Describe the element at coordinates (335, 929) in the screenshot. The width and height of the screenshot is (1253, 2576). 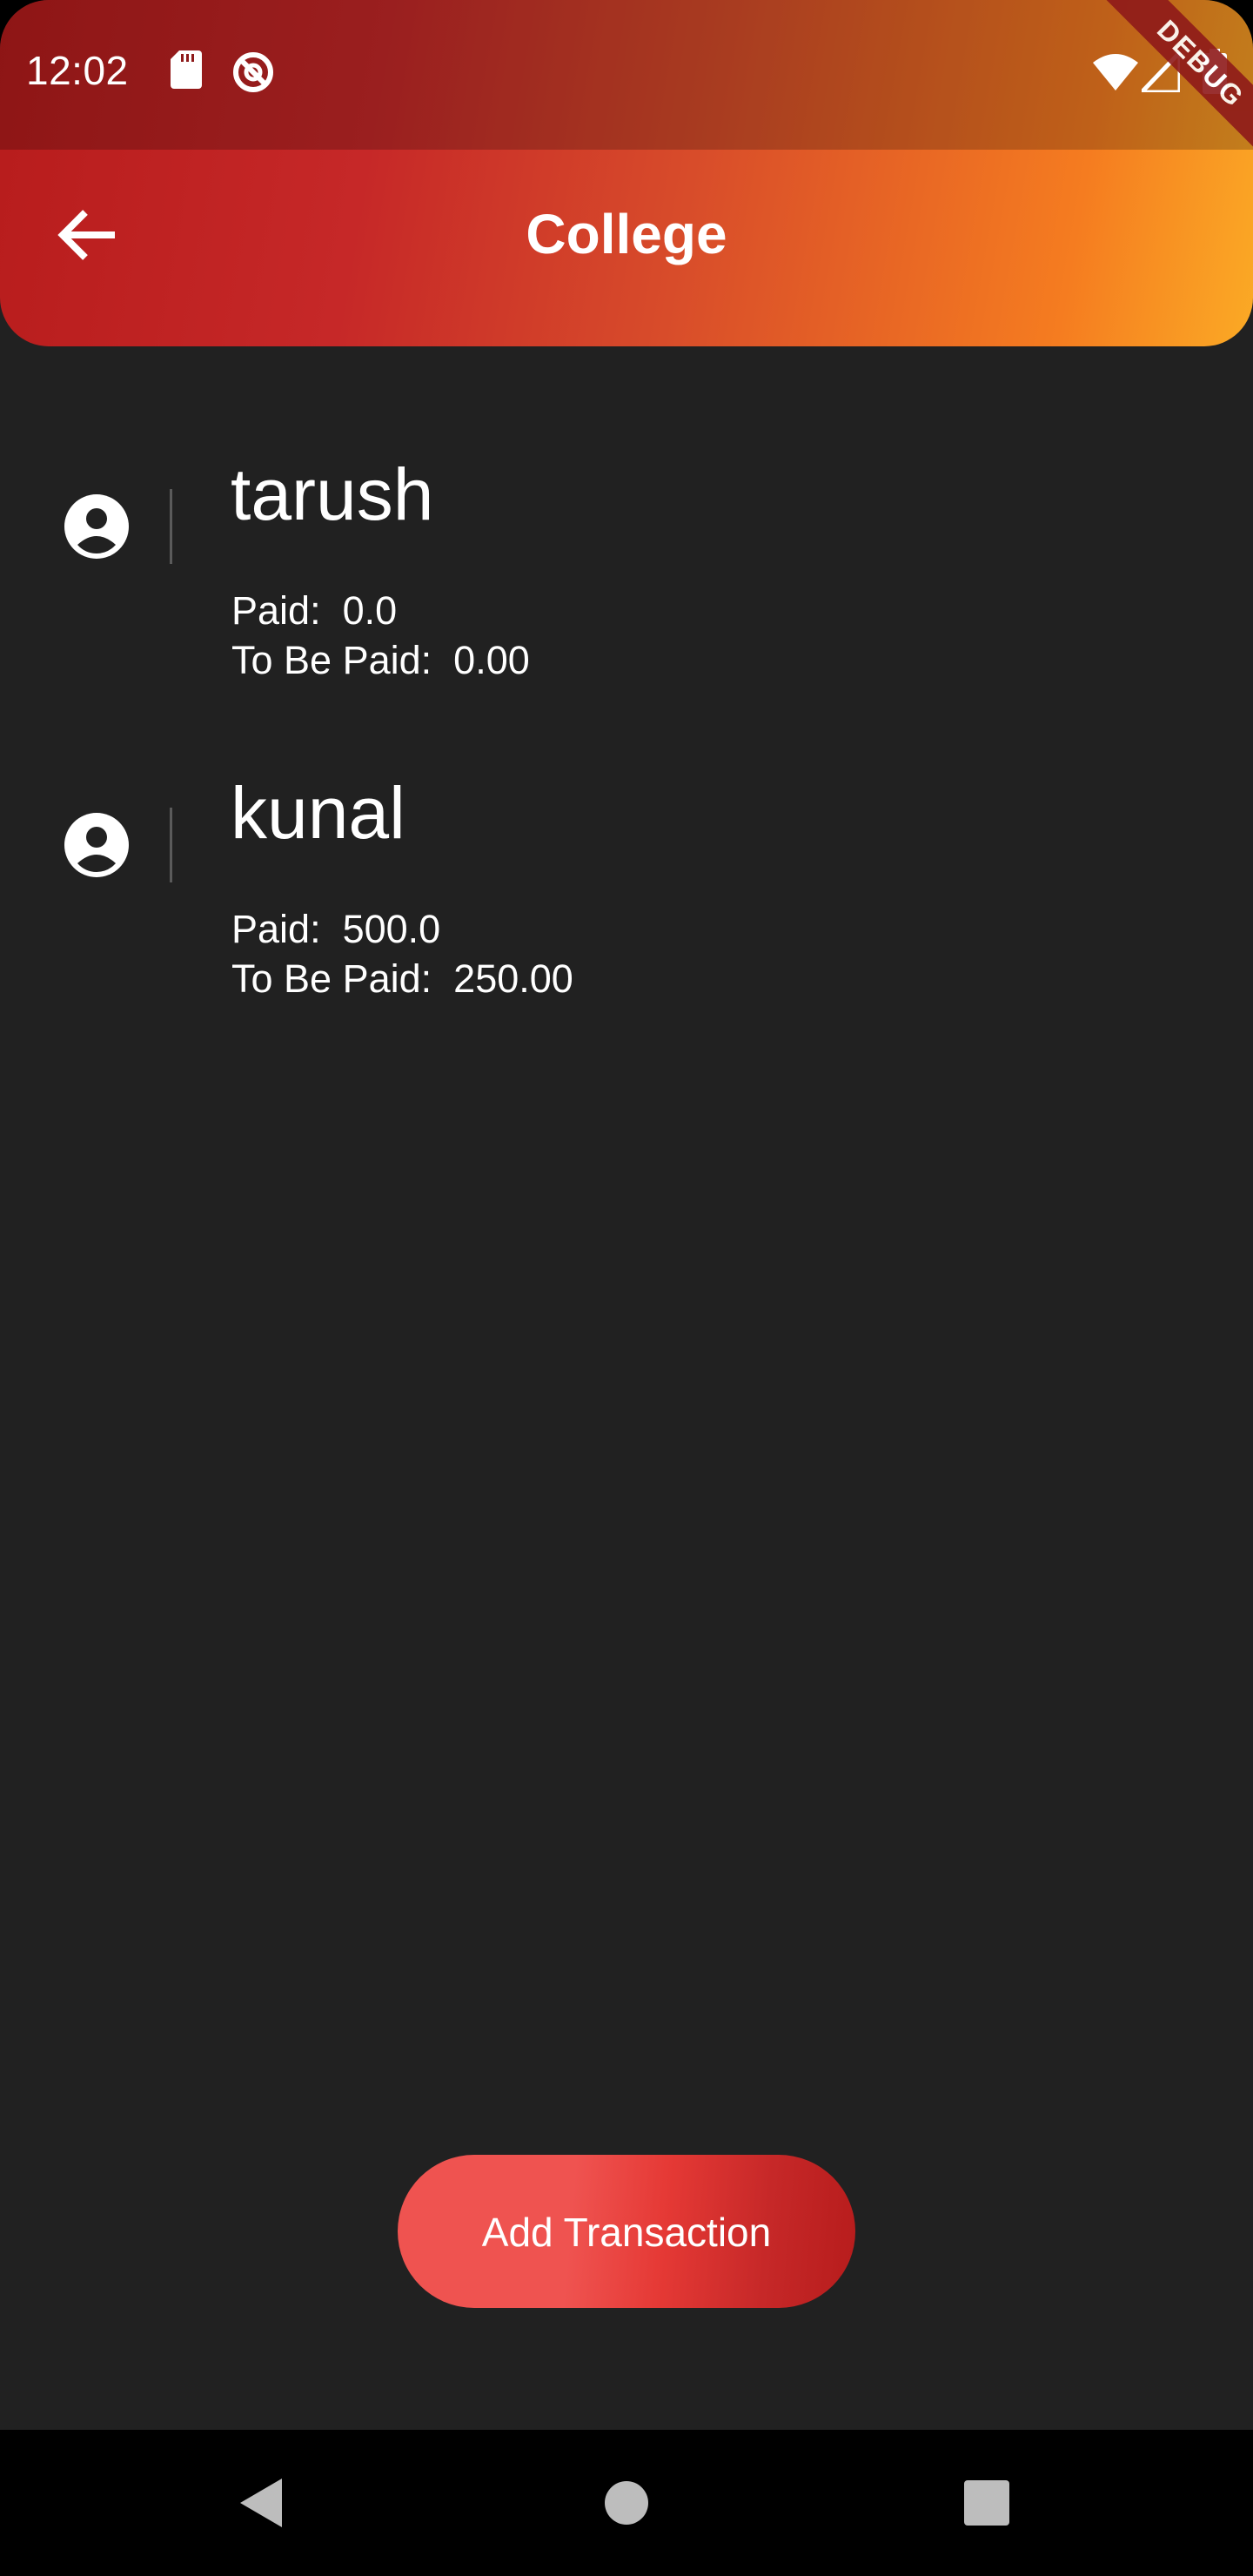
I see `paid-line: Paid: 500.0` at that location.